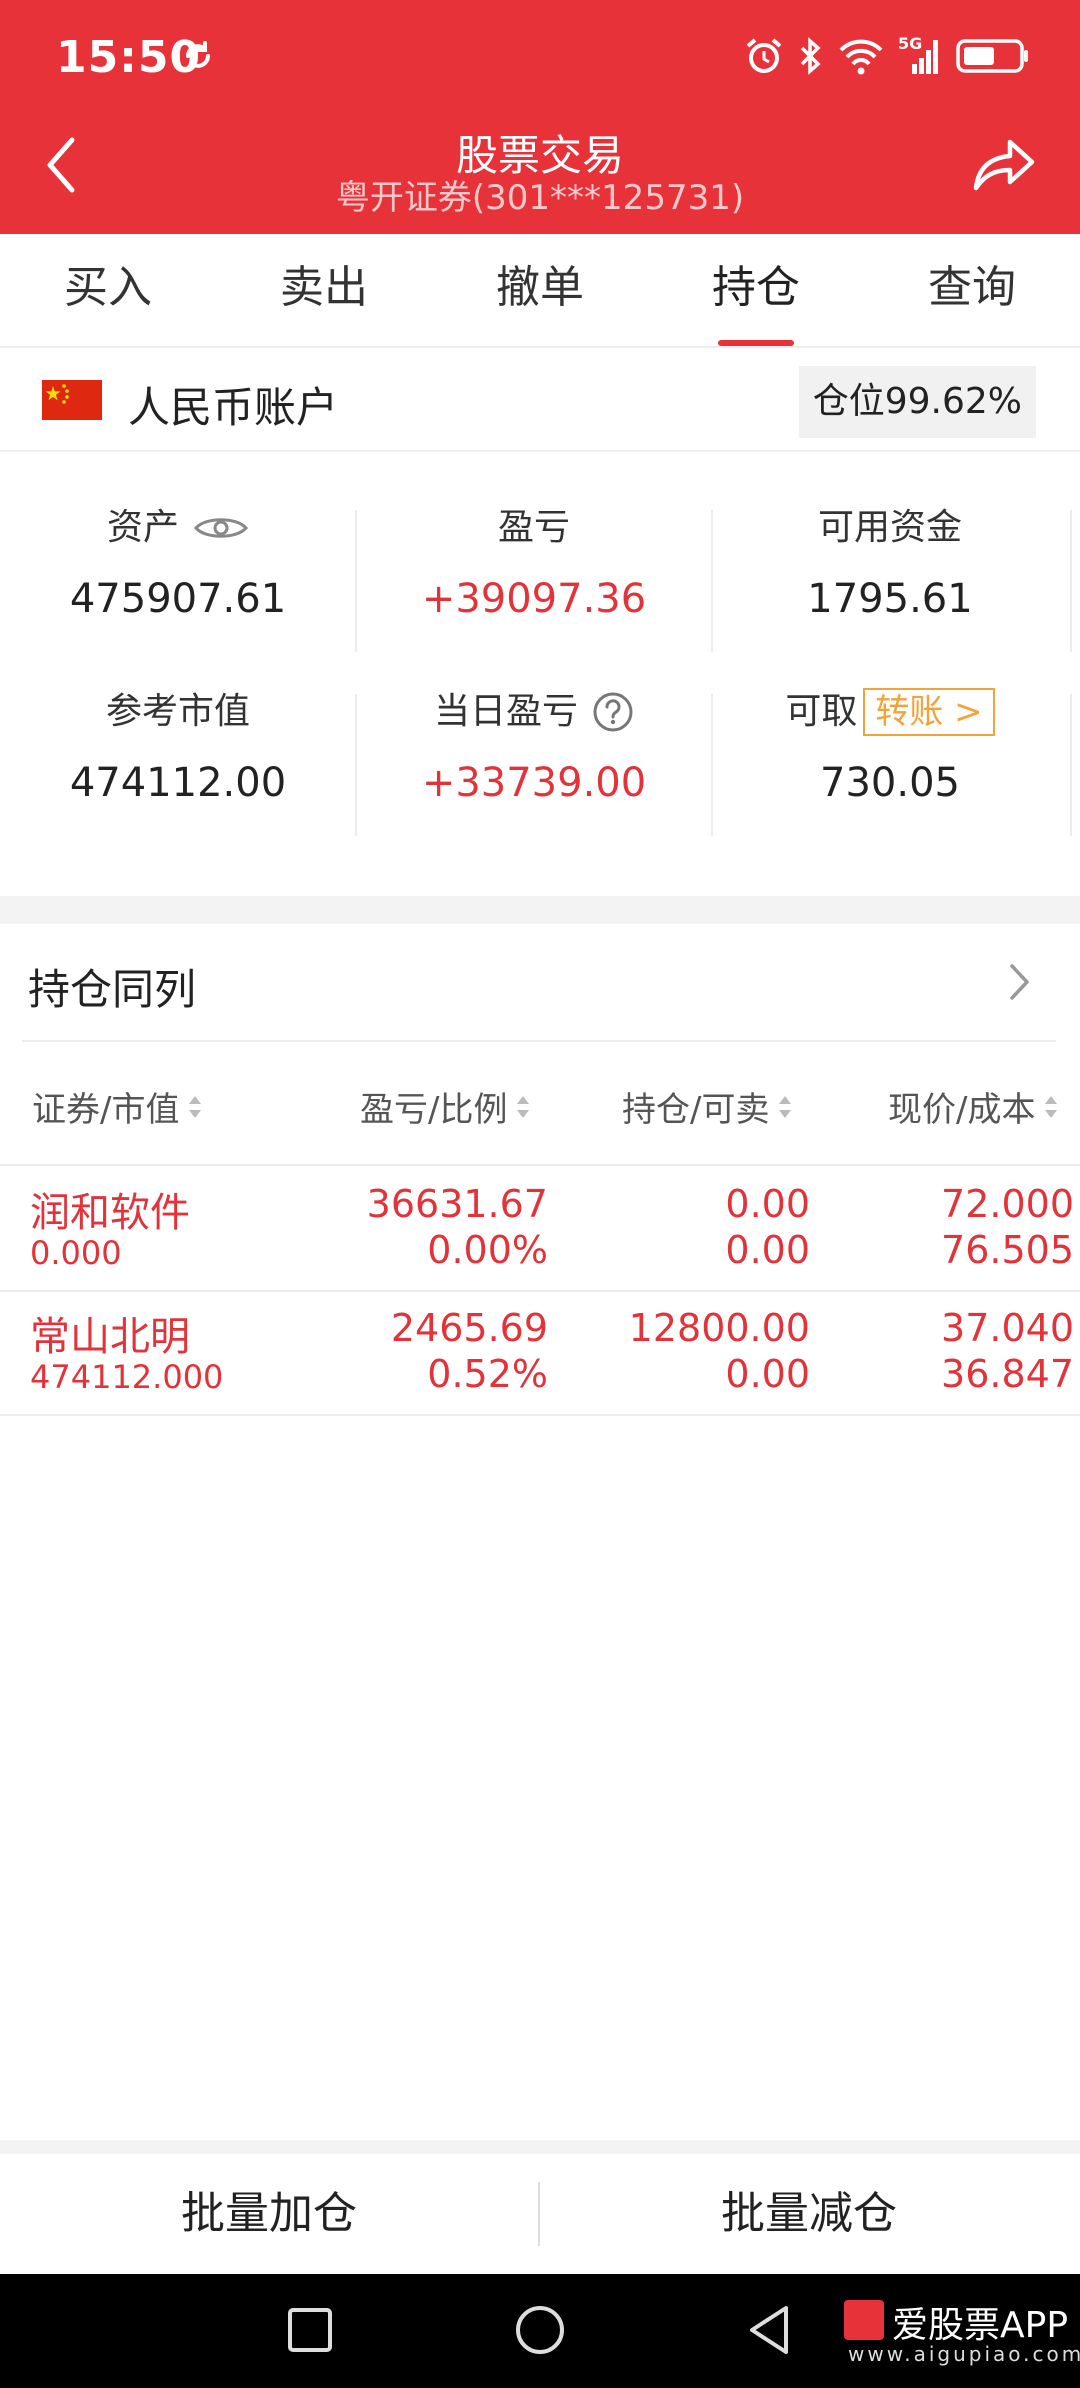 Image resolution: width=1080 pixels, height=2388 pixels. I want to click on battery-icon, so click(992, 56).